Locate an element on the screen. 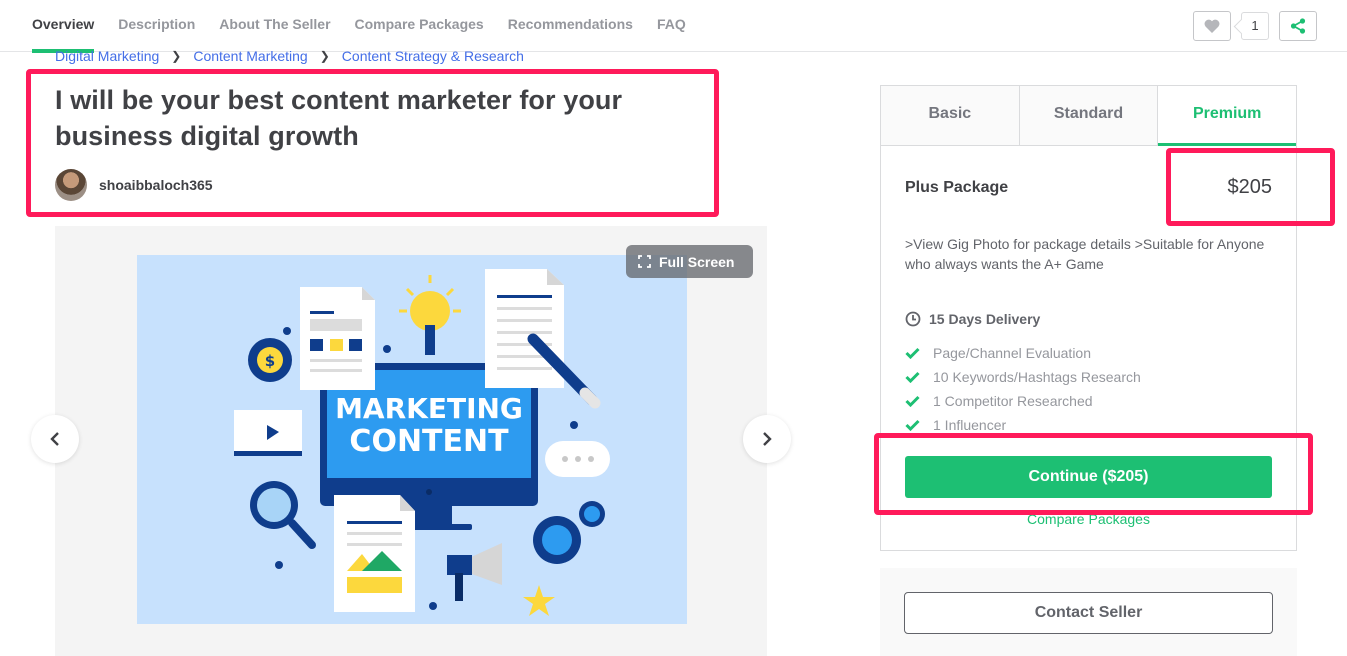 The image size is (1347, 656). breadcrumb-content-strategy: Content Strategy & Research is located at coordinates (433, 56).